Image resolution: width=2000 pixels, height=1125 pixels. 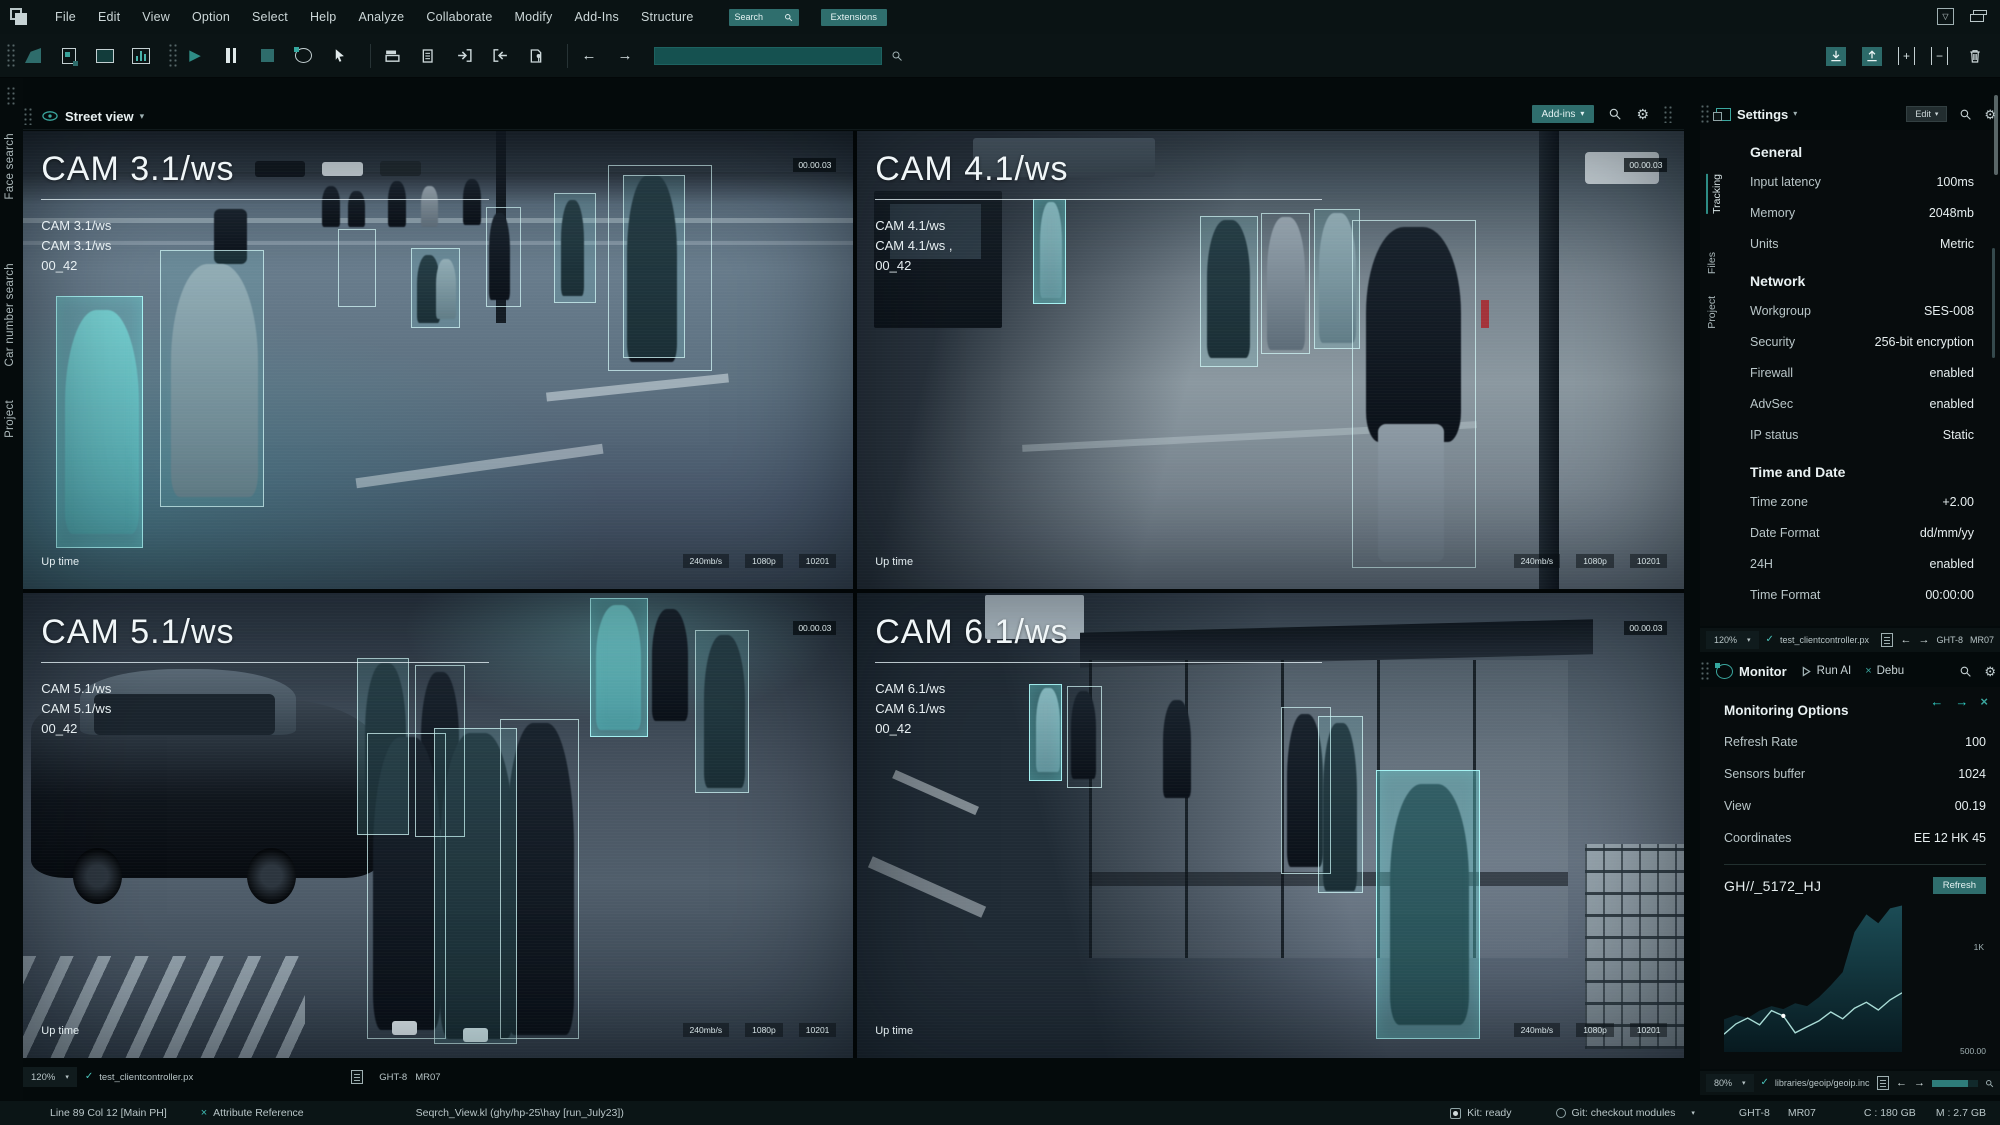 I want to click on cursor-position: Line 89 Col 12 [Main PH], so click(x=108, y=1113).